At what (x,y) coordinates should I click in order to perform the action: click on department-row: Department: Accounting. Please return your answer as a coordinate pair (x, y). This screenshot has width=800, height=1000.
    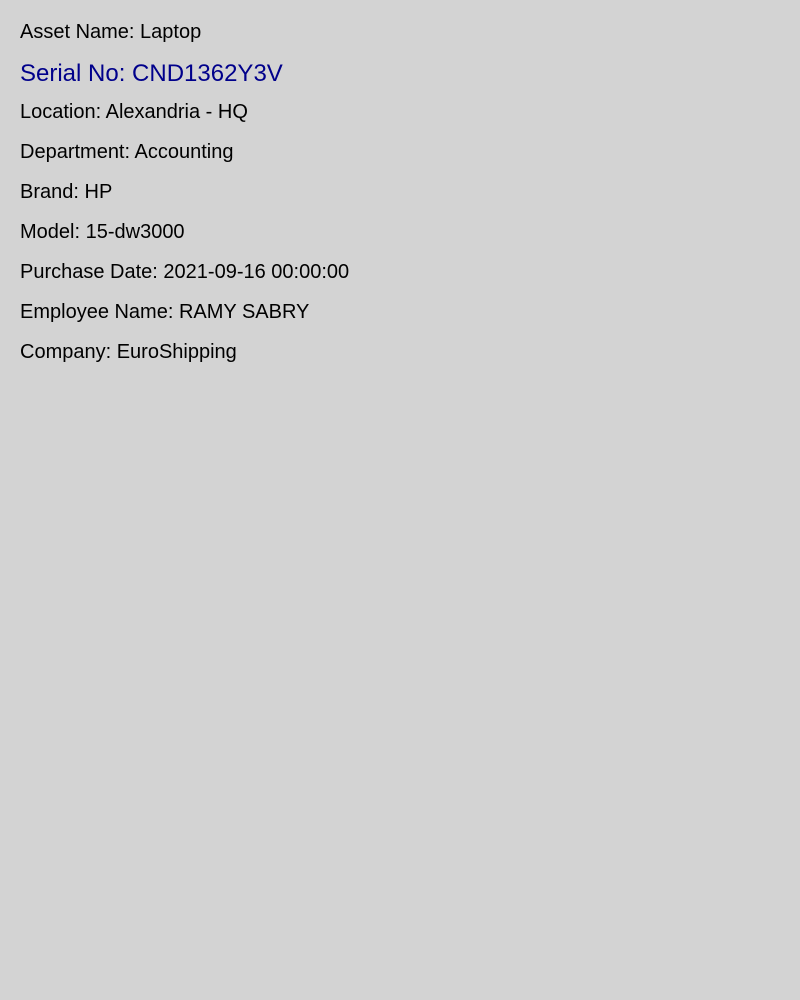
    Looking at the image, I should click on (126, 152).